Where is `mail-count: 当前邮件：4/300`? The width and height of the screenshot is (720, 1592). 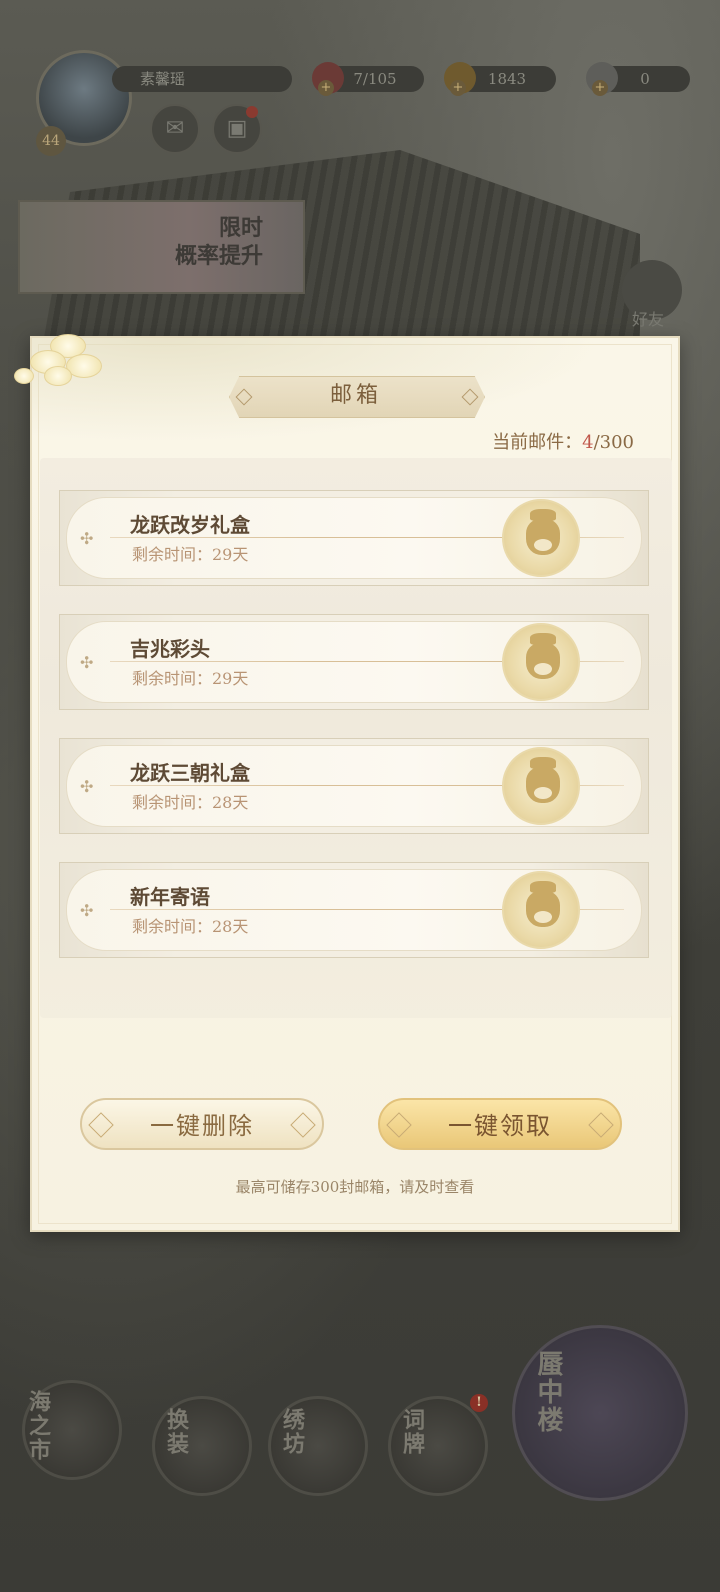 mail-count: 当前邮件：4/300 is located at coordinates (563, 441).